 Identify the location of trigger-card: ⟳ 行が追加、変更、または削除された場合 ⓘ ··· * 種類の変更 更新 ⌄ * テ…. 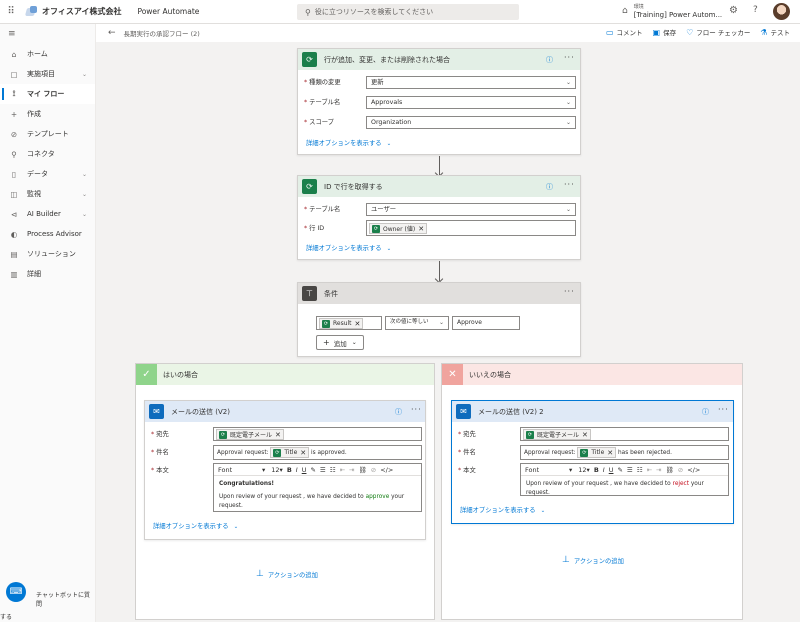
(439, 101).